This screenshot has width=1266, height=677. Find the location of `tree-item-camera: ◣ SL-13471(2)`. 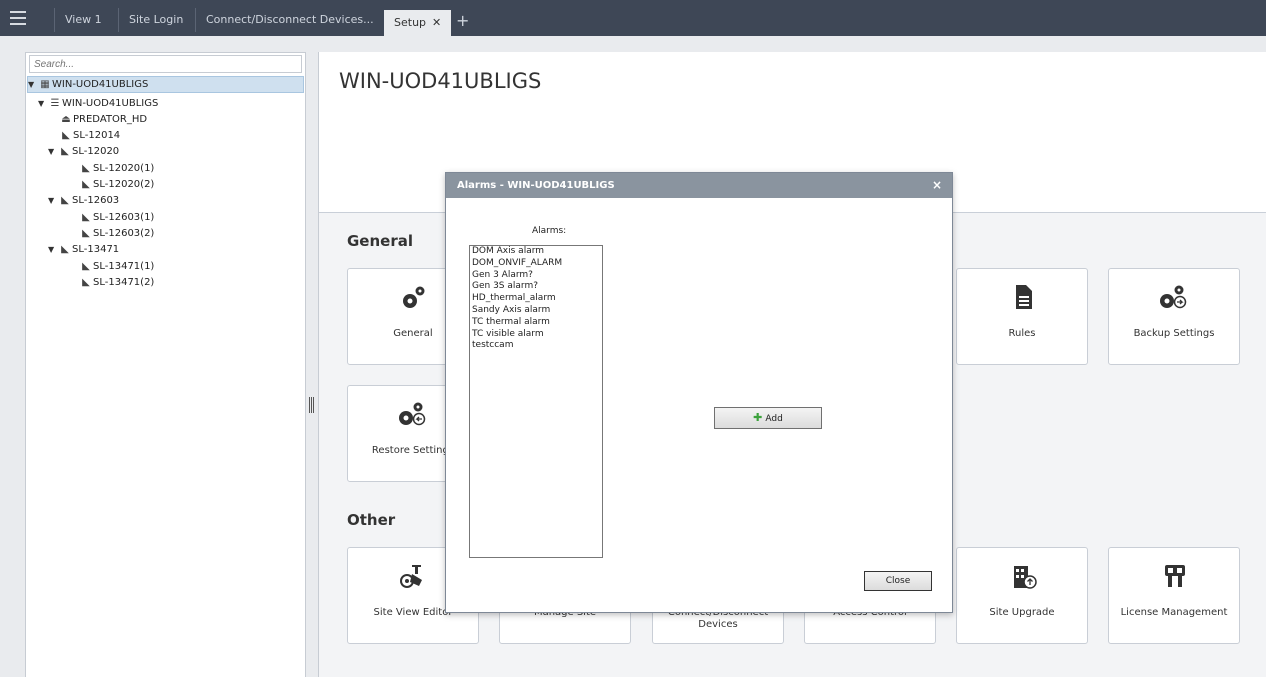

tree-item-camera: ◣ SL-13471(2) is located at coordinates (116, 282).